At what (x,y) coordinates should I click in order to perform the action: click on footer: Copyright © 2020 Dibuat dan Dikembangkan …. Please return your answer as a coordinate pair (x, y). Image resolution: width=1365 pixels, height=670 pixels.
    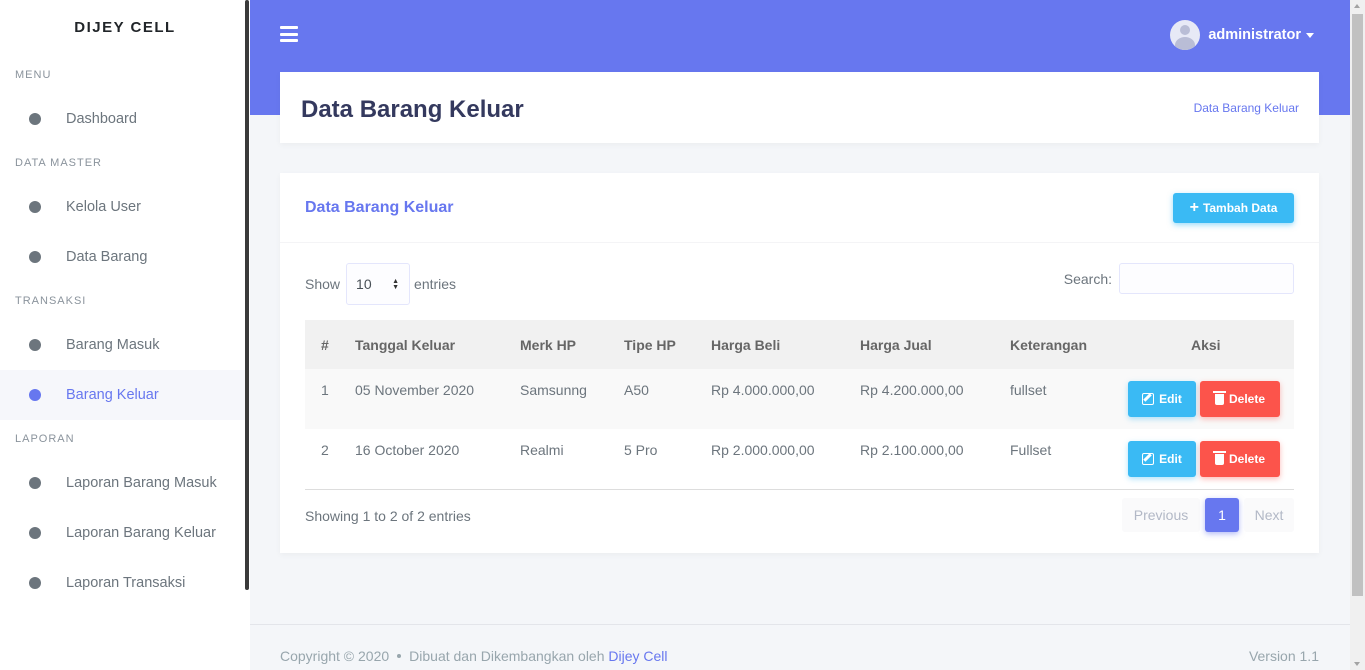
    Looking at the image, I should click on (800, 647).